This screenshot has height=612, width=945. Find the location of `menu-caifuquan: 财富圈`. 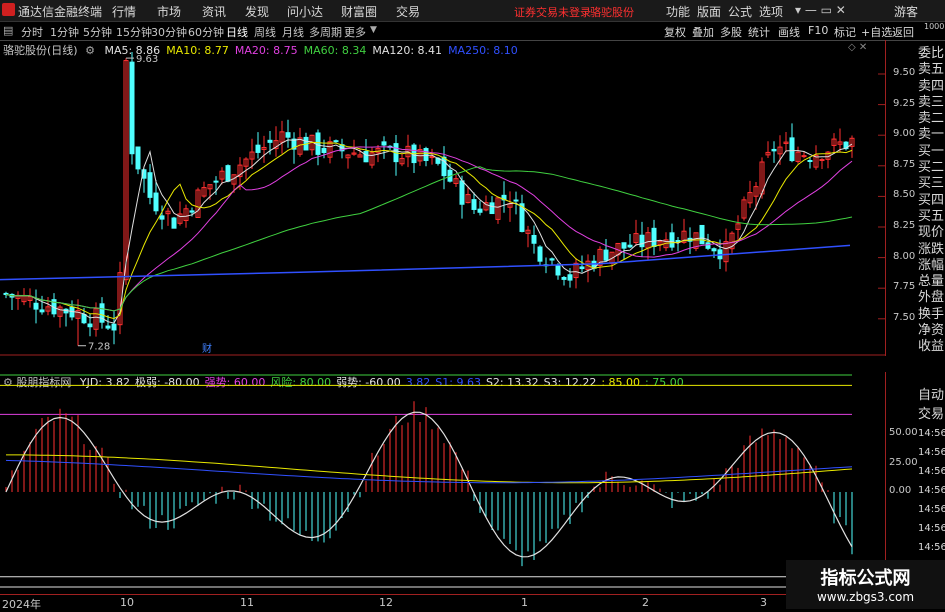

menu-caifuquan: 财富圈 is located at coordinates (359, 11).